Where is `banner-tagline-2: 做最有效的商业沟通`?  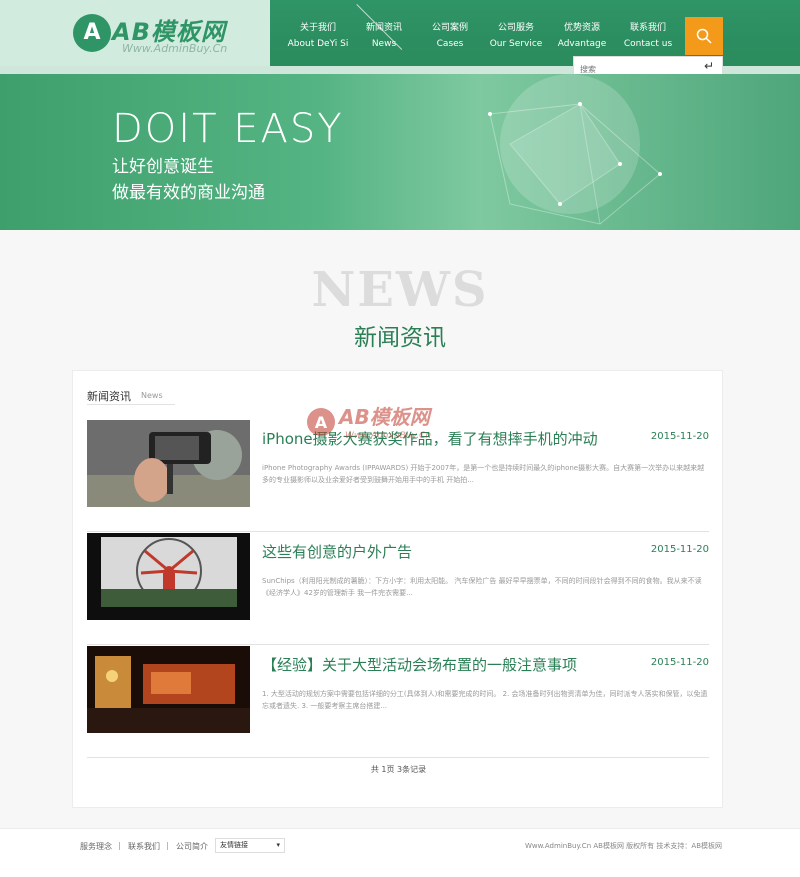 banner-tagline-2: 做最有效的商业沟通 is located at coordinates (188, 193).